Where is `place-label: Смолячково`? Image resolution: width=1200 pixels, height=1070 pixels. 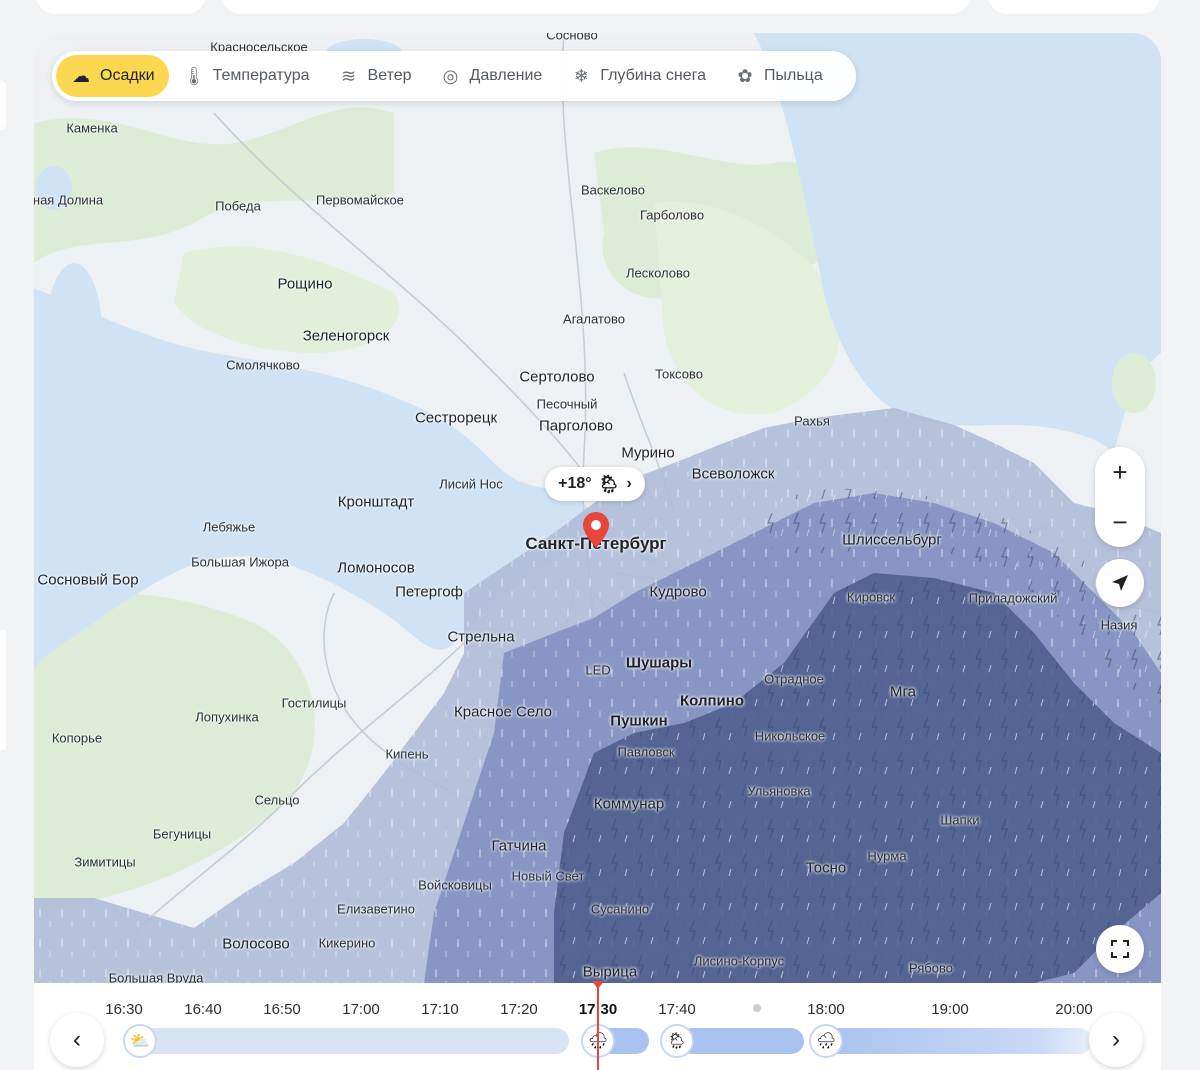 place-label: Смолячково is located at coordinates (263, 365).